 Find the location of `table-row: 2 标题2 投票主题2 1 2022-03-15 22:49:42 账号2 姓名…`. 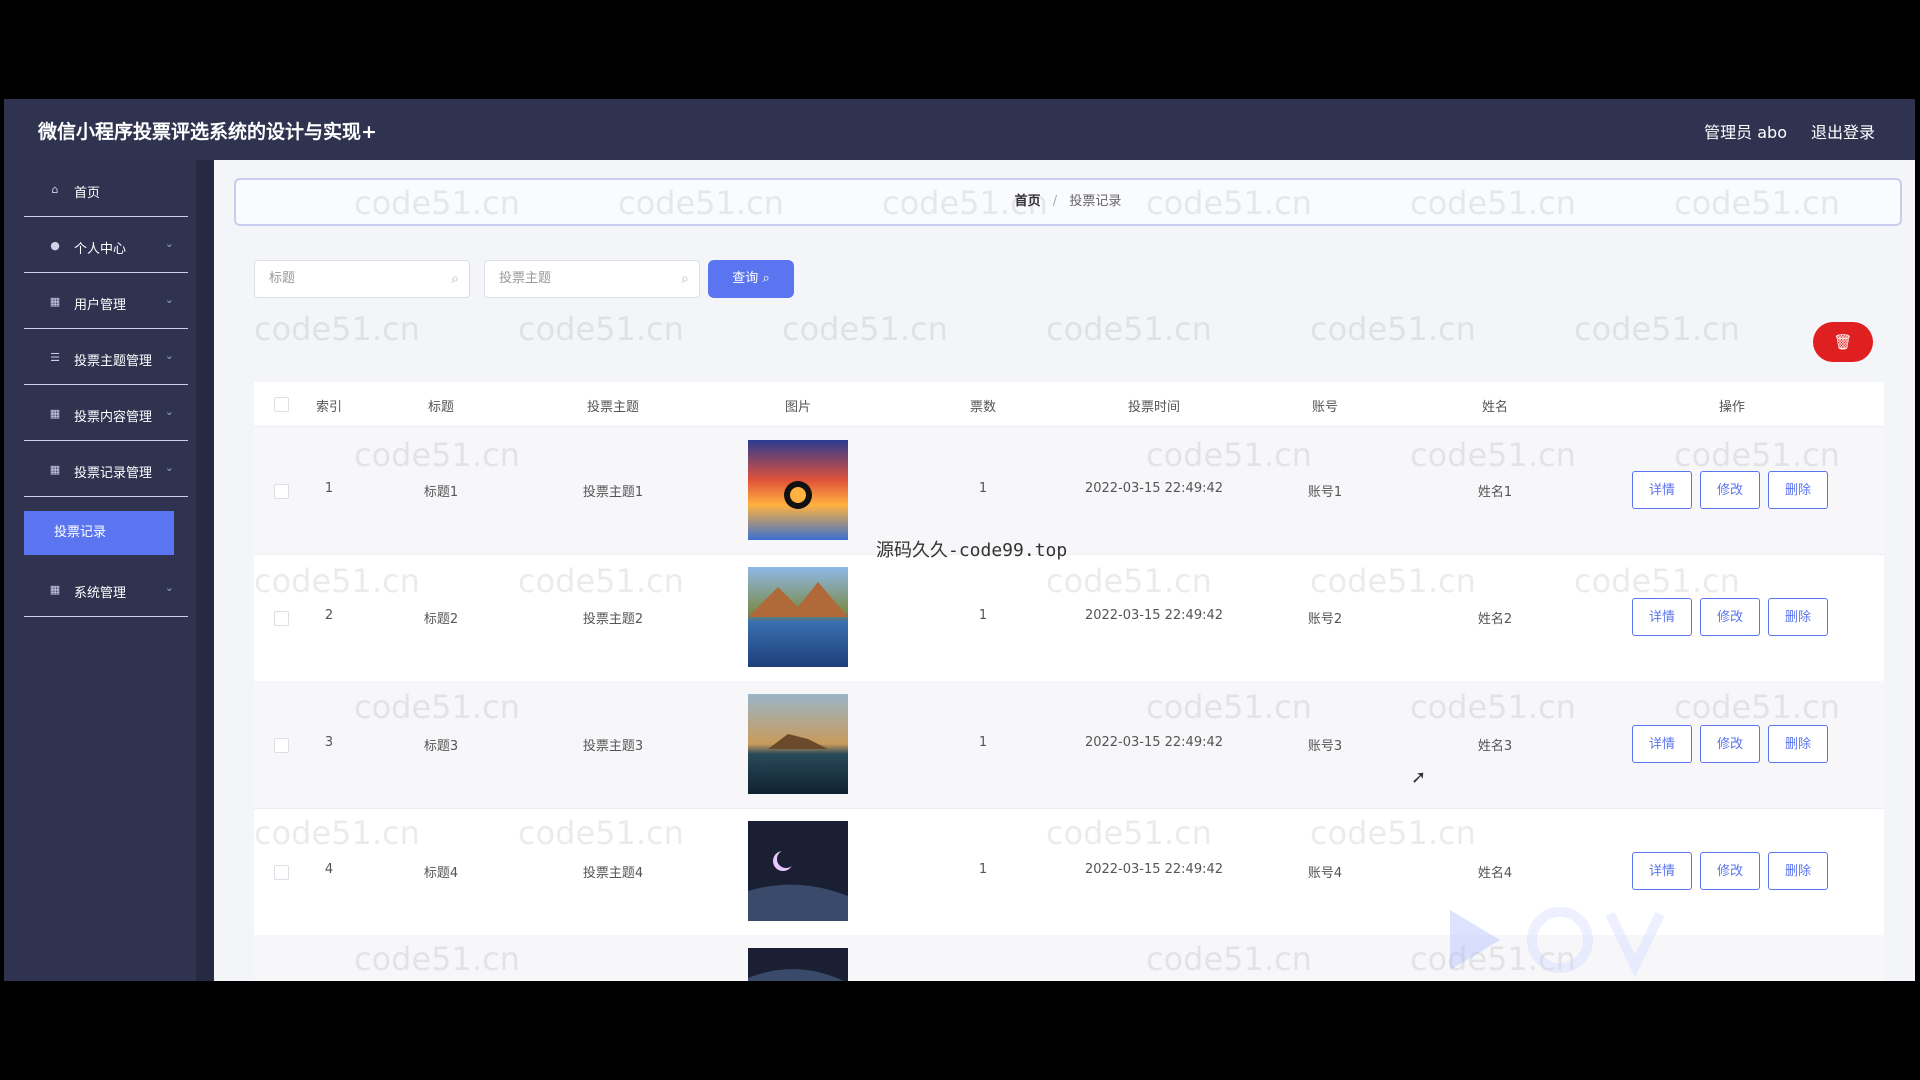

table-row: 2 标题2 投票主题2 1 2022-03-15 22:49:42 账号2 姓名… is located at coordinates (1069, 618).